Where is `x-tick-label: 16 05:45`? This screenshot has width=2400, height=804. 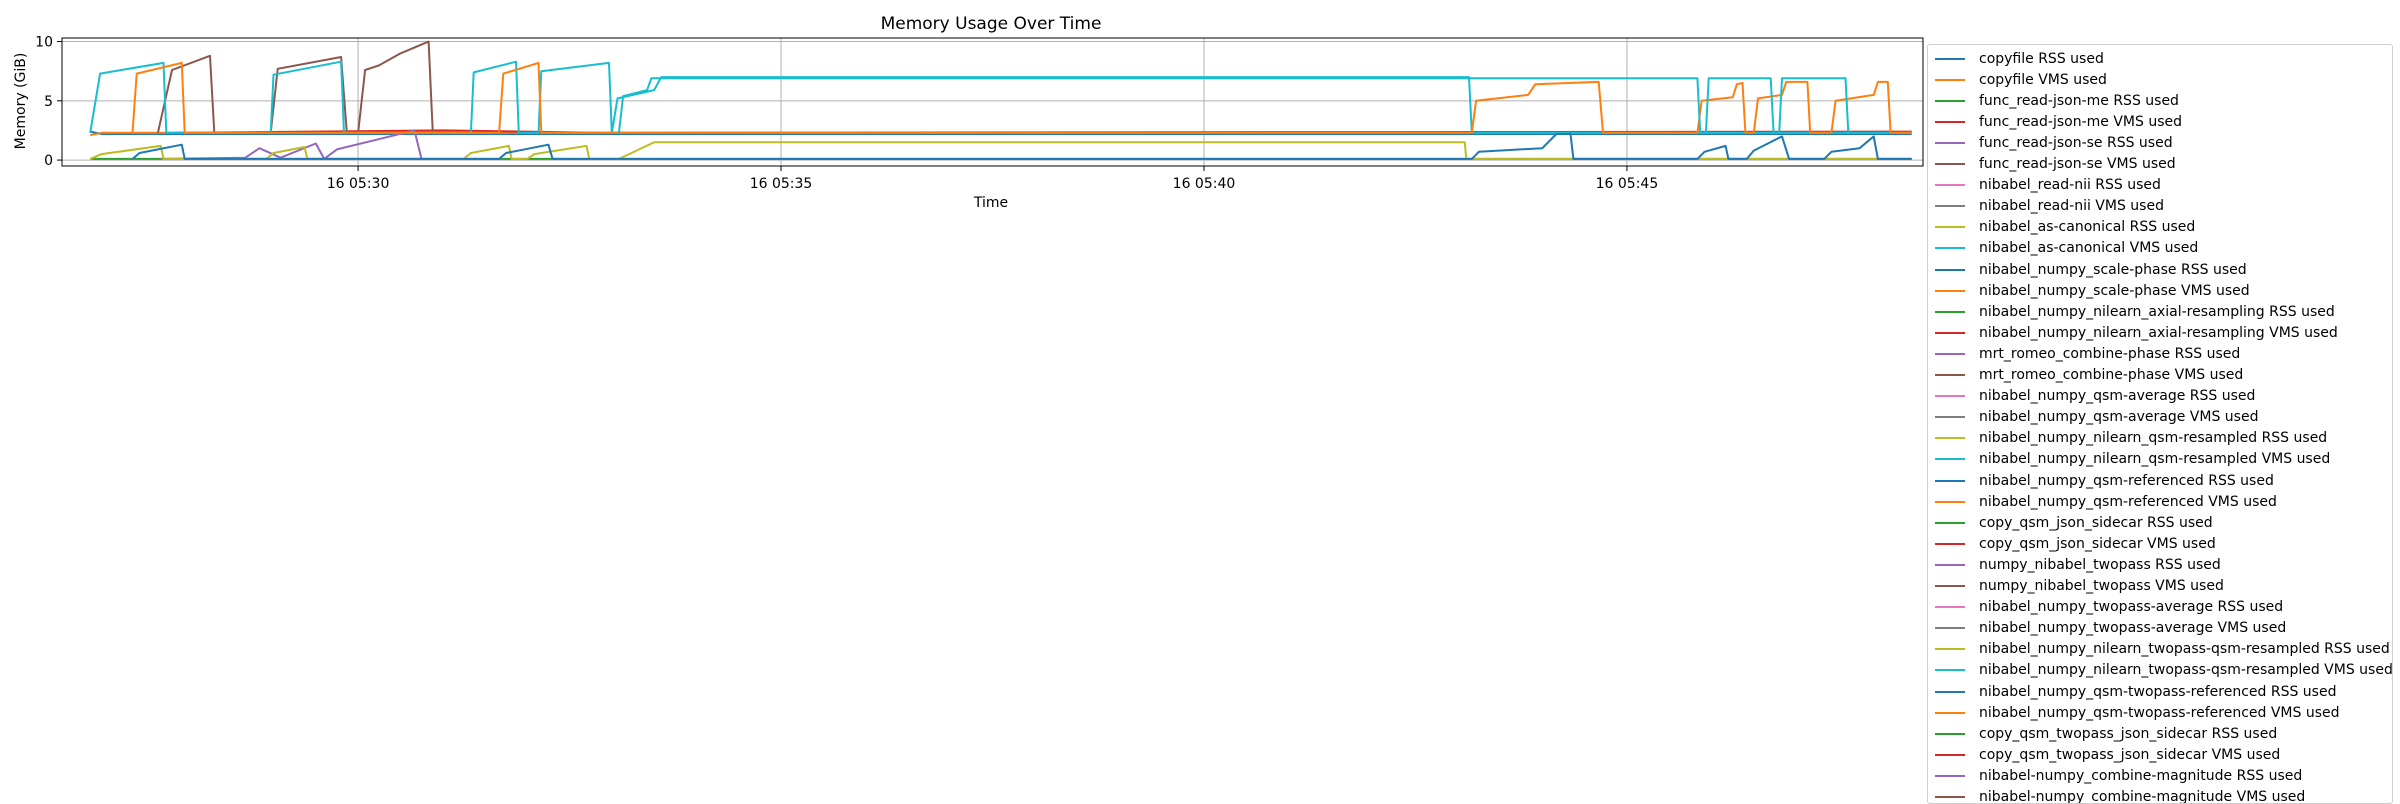 x-tick-label: 16 05:45 is located at coordinates (1627, 184).